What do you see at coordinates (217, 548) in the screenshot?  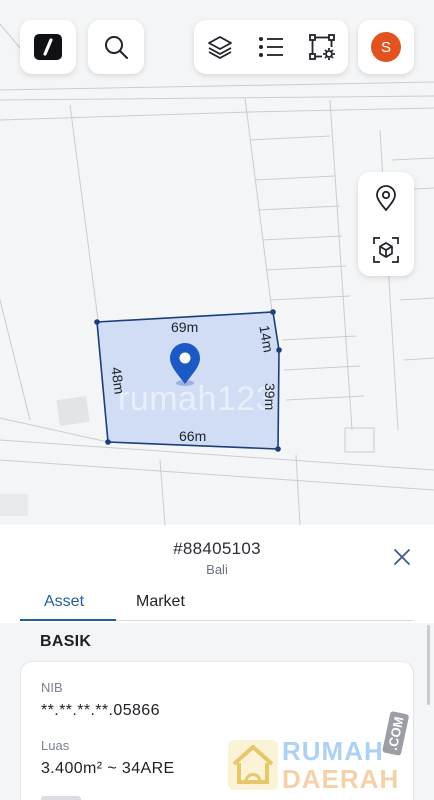 I see `parcel-id: #88405103` at bounding box center [217, 548].